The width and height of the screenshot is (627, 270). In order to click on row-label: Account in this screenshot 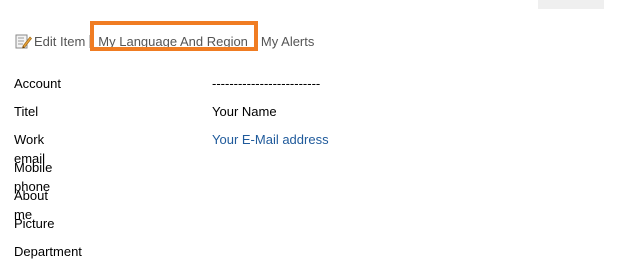, I will do `click(37, 83)`.